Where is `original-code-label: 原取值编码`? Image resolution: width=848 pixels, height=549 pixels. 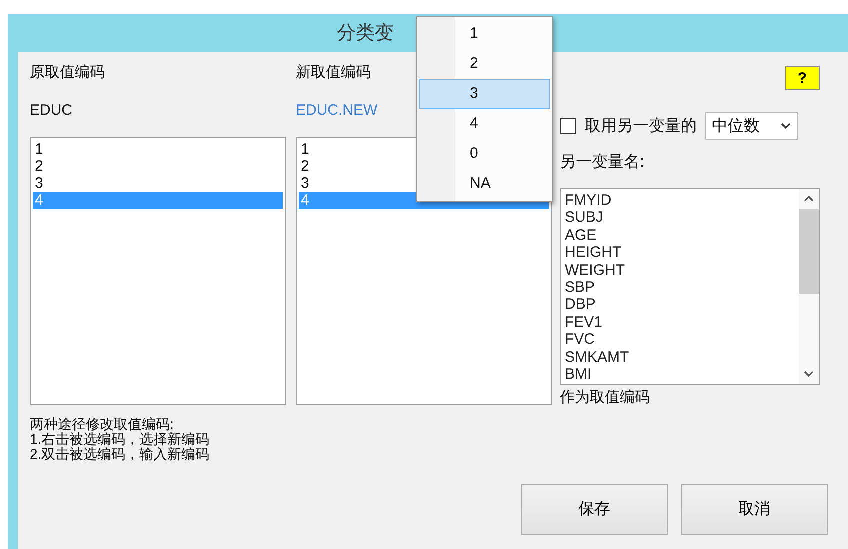
original-code-label: 原取值编码 is located at coordinates (67, 73).